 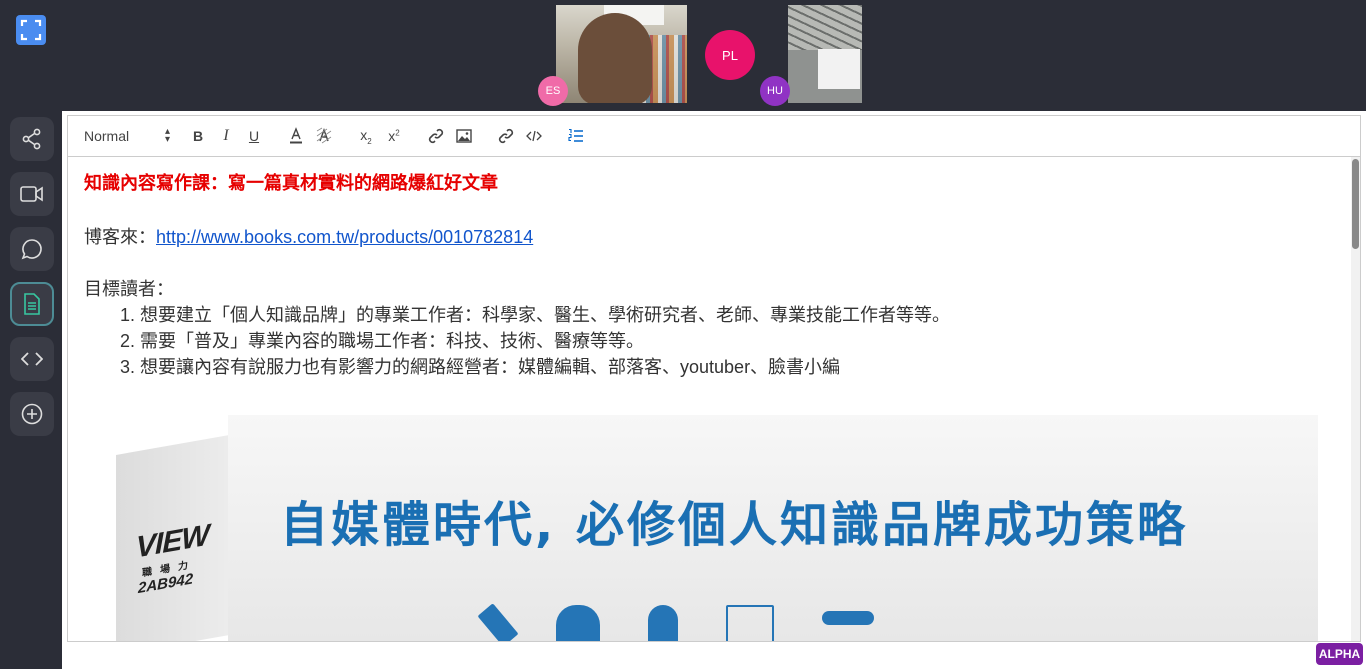 I want to click on sidebar-document-button, so click(x=32, y=304).